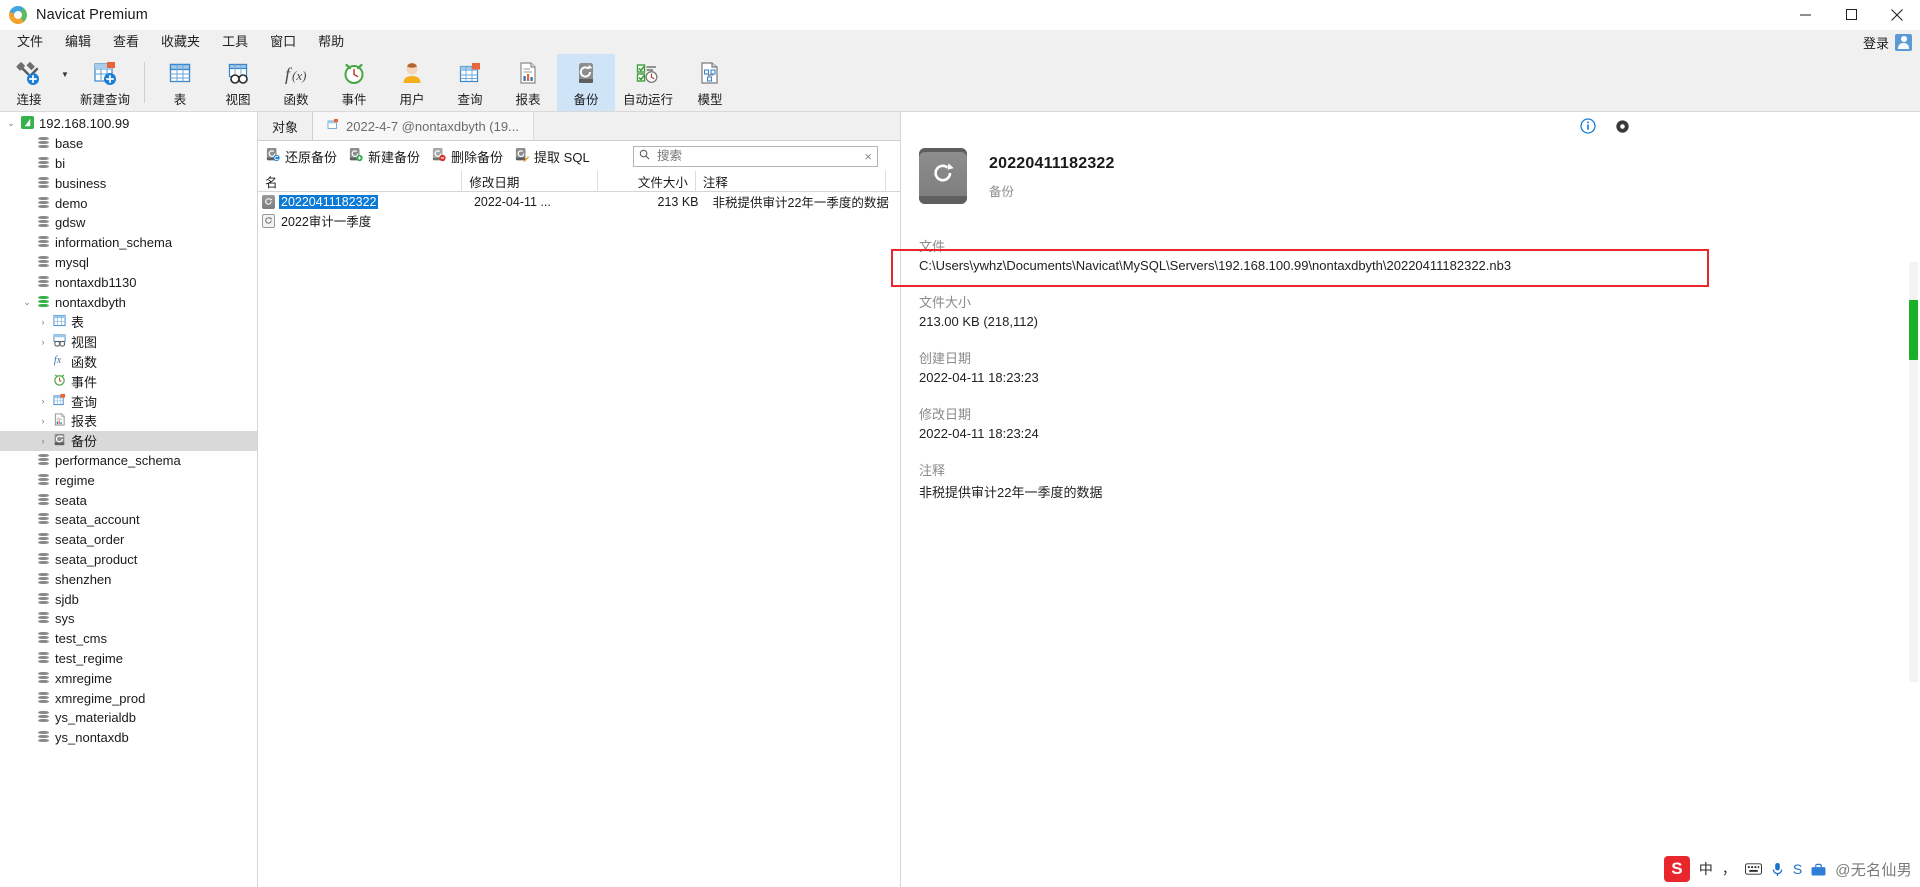  What do you see at coordinates (1676, 869) in the screenshot?
I see `sogou-ime-logo-icon: S` at bounding box center [1676, 869].